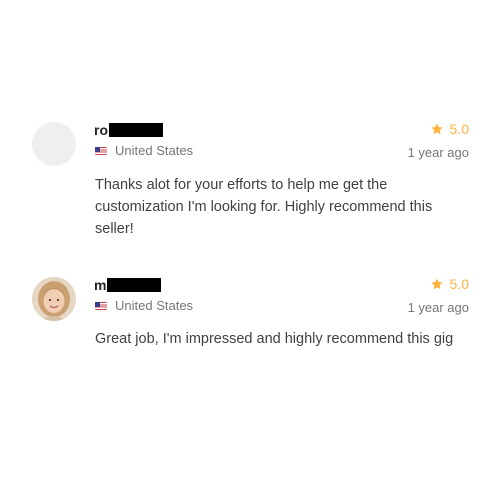 Image resolution: width=500 pixels, height=500 pixels. I want to click on username-text: m, so click(100, 285).